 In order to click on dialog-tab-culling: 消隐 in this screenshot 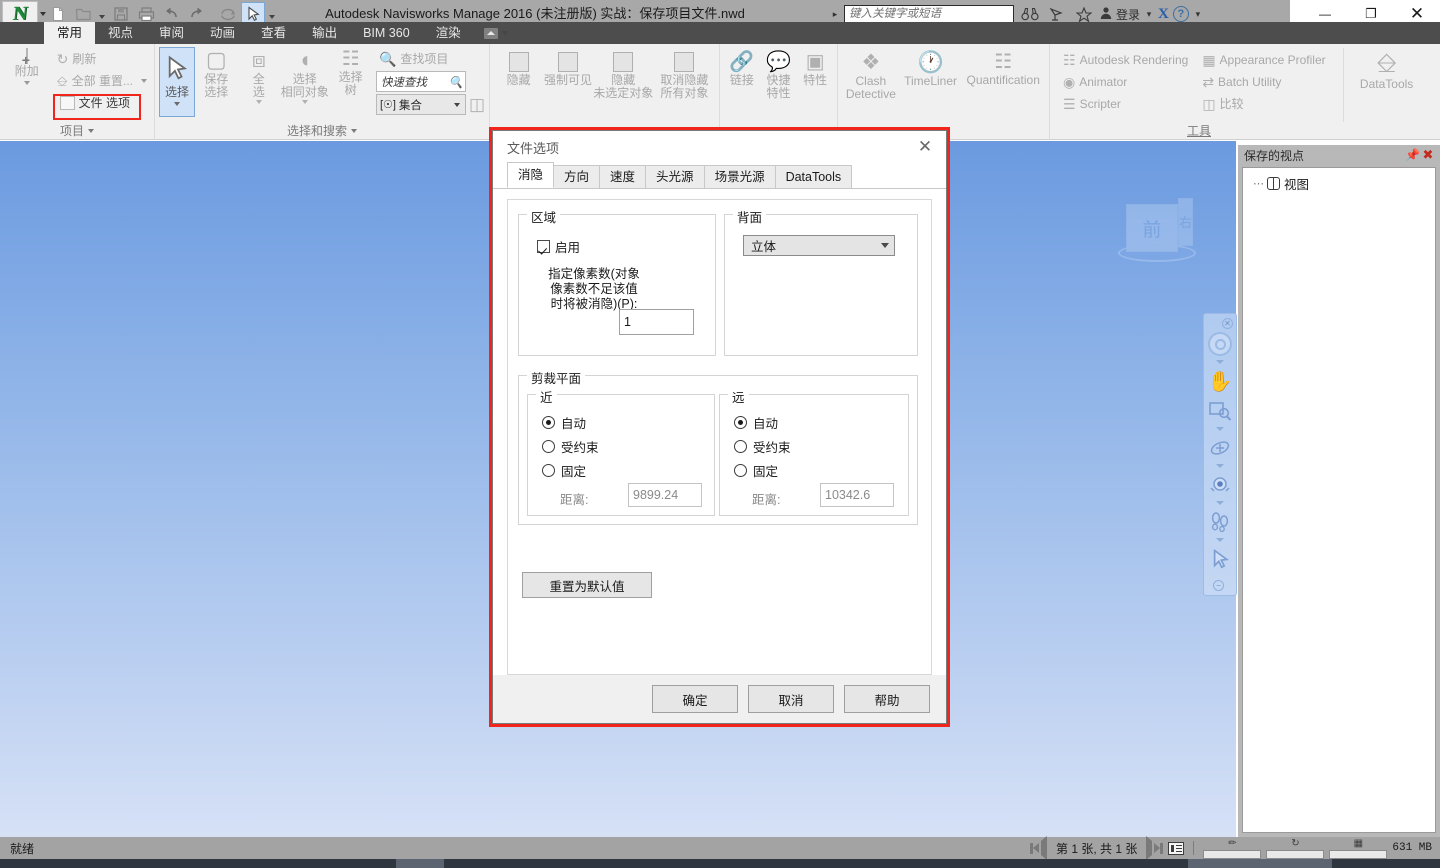, I will do `click(531, 175)`.